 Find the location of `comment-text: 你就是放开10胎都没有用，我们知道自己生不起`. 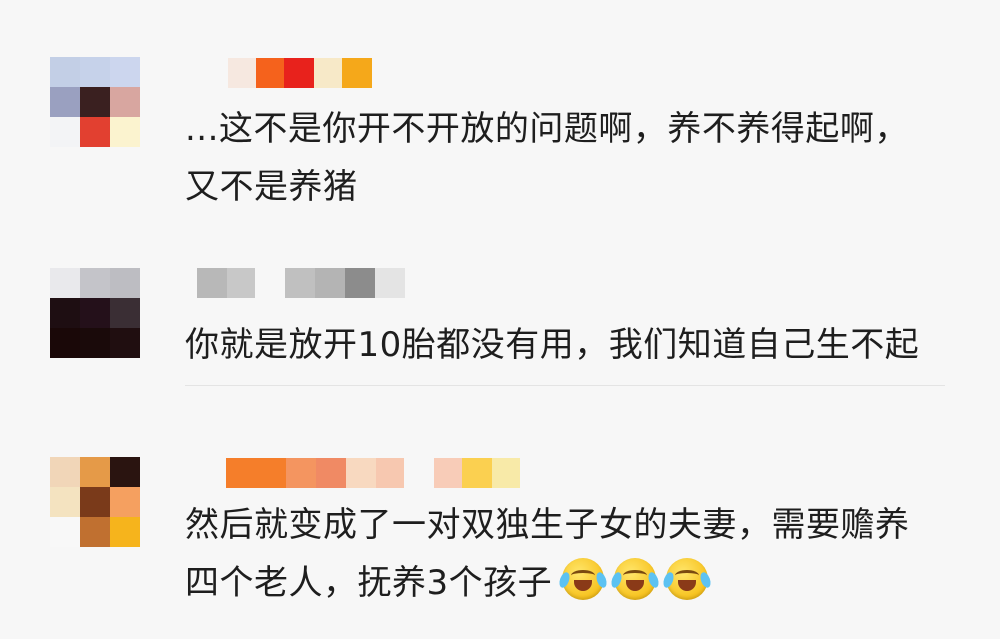

comment-text: 你就是放开10胎都没有用，我们知道自己生不起 is located at coordinates (570, 345).